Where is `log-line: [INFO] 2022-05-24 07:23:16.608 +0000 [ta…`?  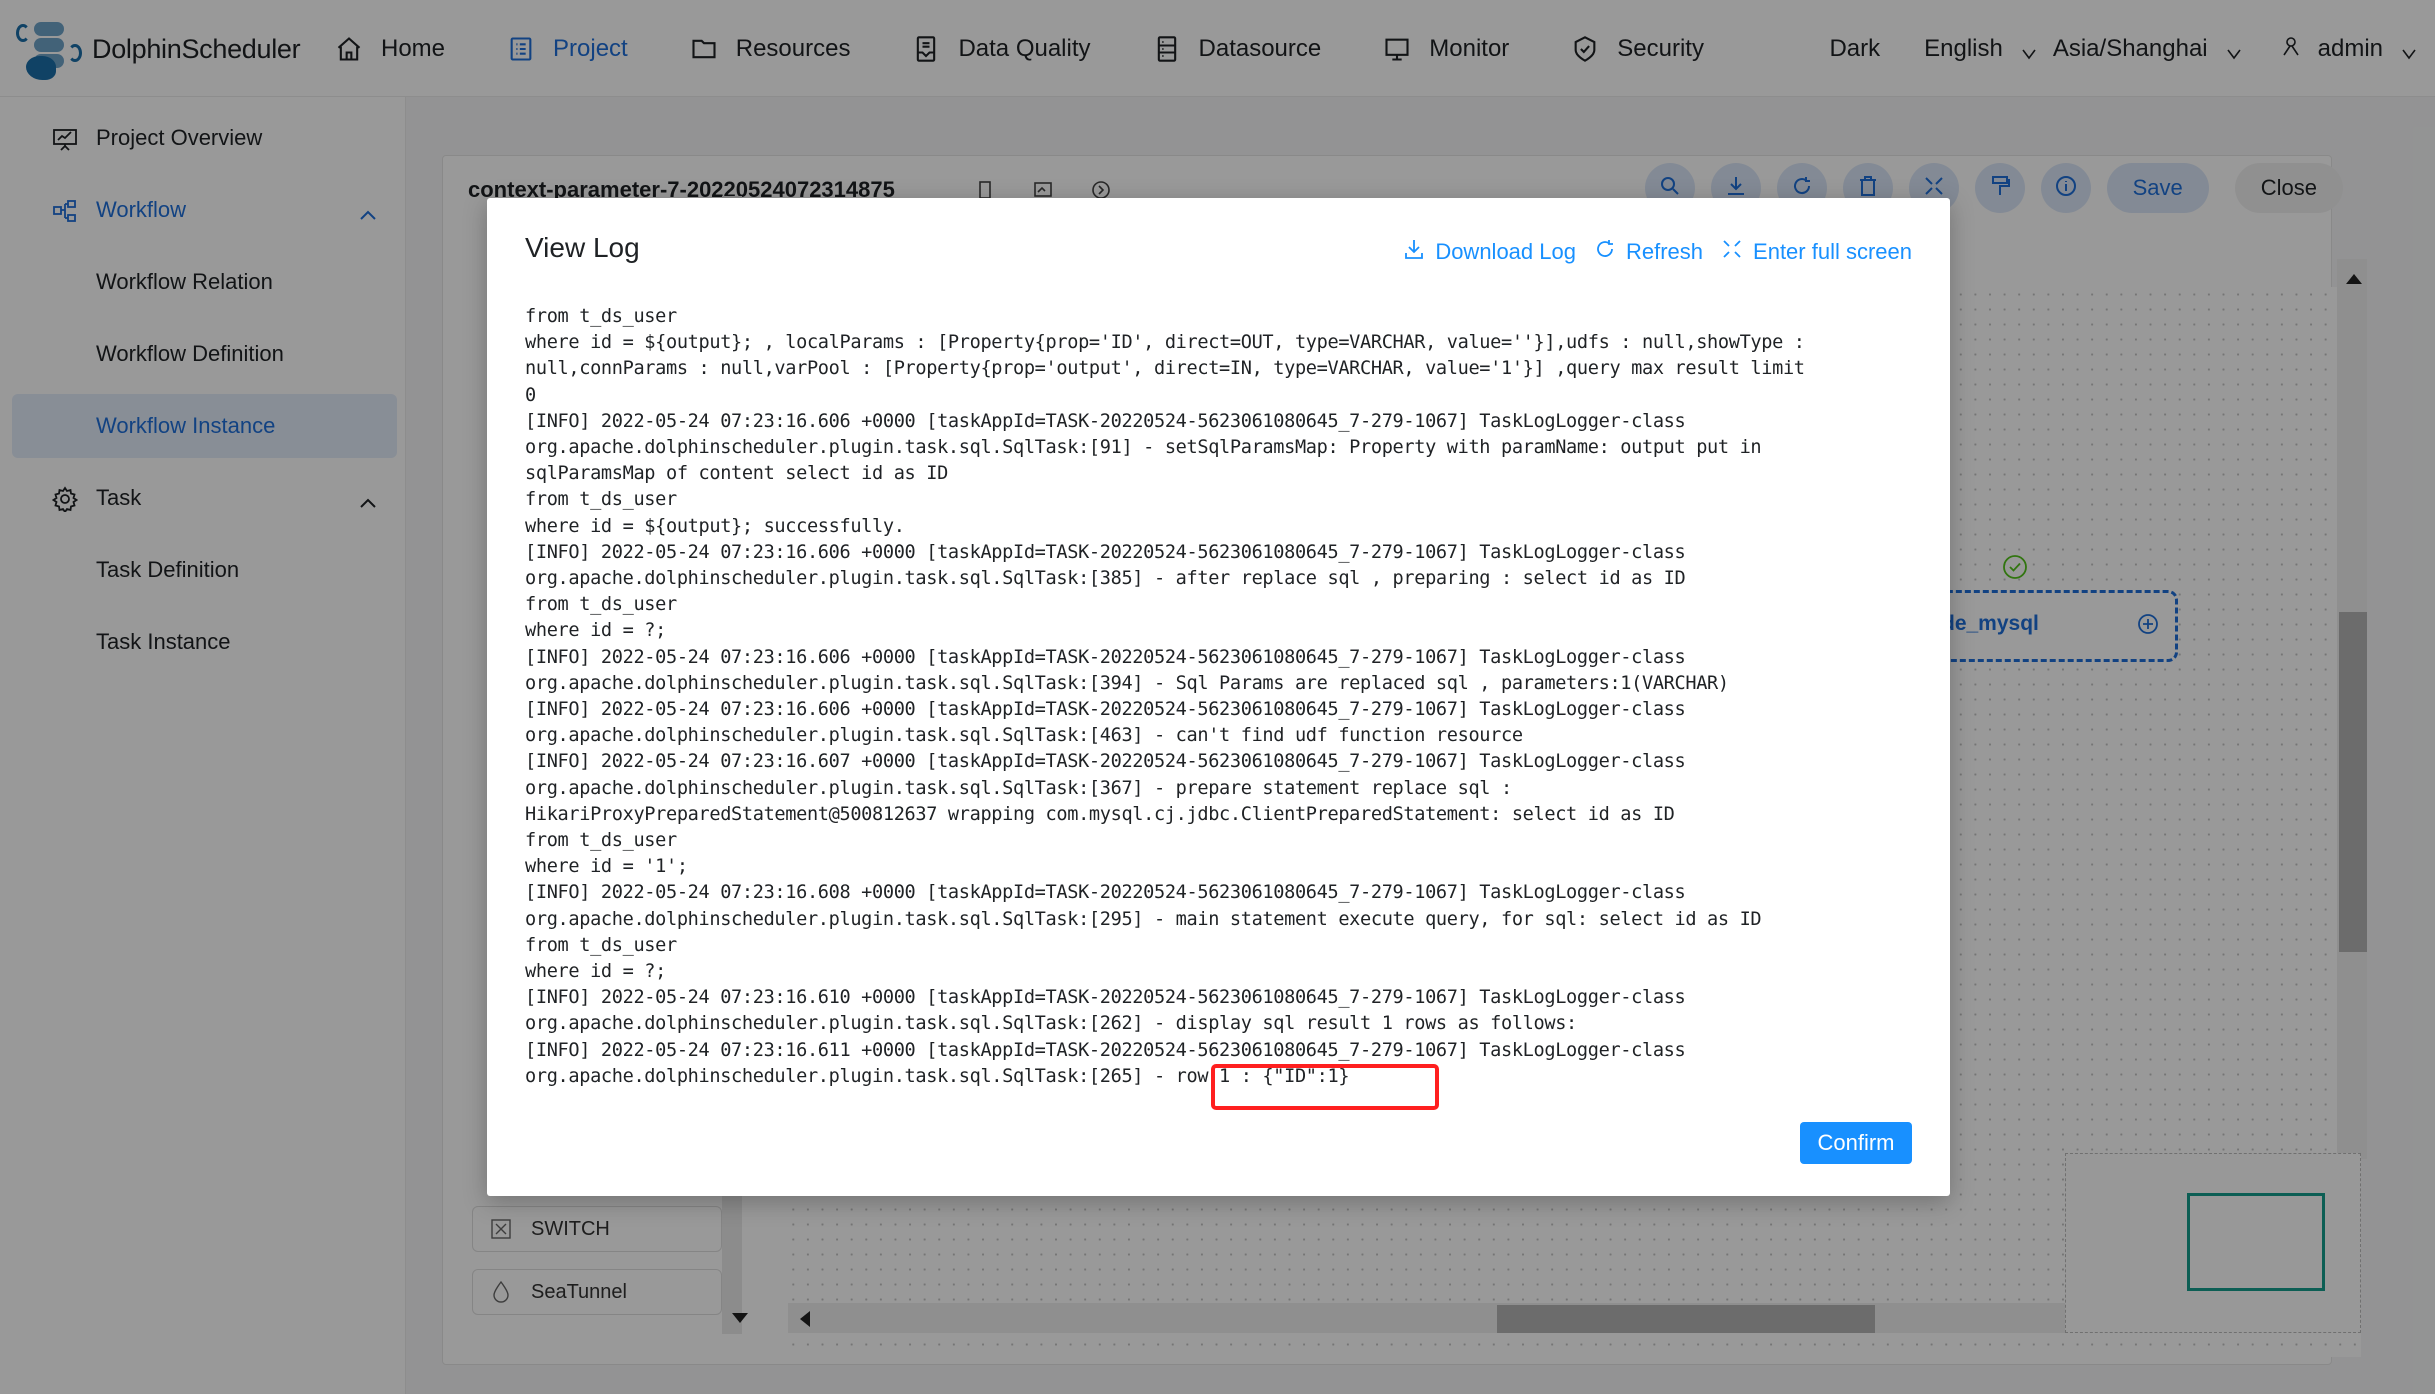
log-line: [INFO] 2022-05-24 07:23:16.608 +0000 [ta… is located at coordinates (1105, 893).